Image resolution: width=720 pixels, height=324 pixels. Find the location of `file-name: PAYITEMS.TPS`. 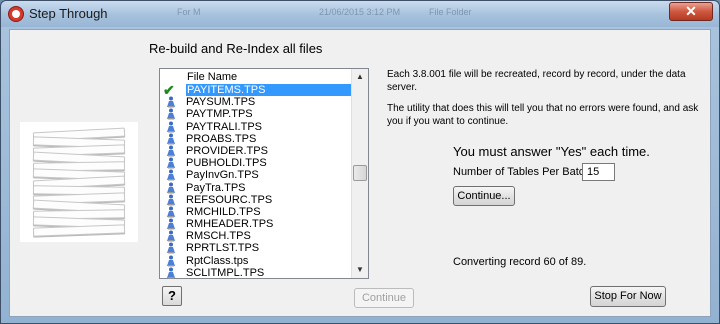

file-name: PAYITEMS.TPS is located at coordinates (269, 90).